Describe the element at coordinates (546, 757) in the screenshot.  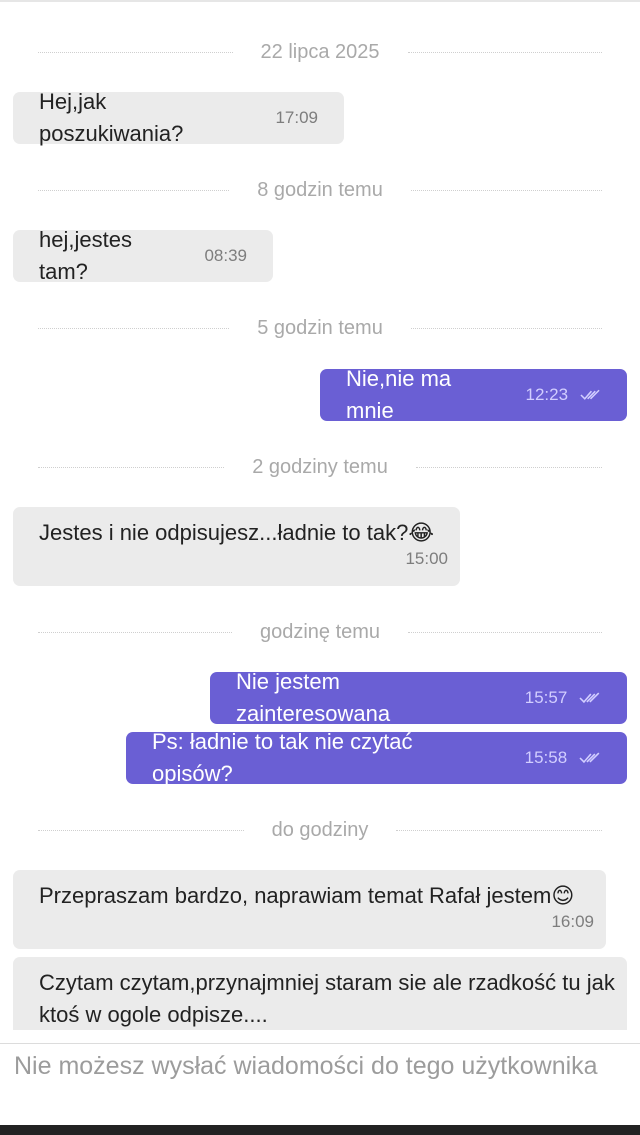
I see `message-time: 15:58` at that location.